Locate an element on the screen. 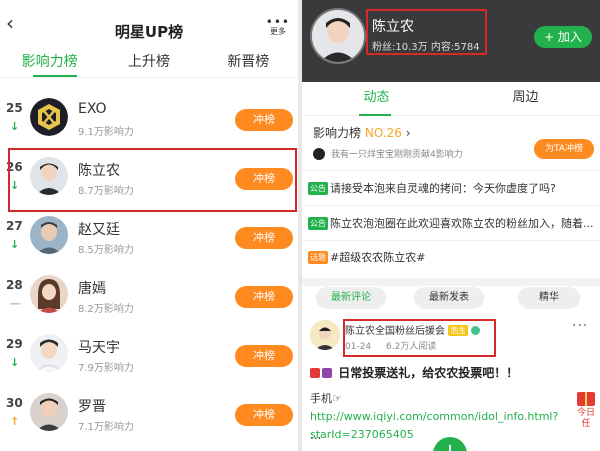  influence-rank-link: 影响力榜 NO.26 › is located at coordinates (362, 132).